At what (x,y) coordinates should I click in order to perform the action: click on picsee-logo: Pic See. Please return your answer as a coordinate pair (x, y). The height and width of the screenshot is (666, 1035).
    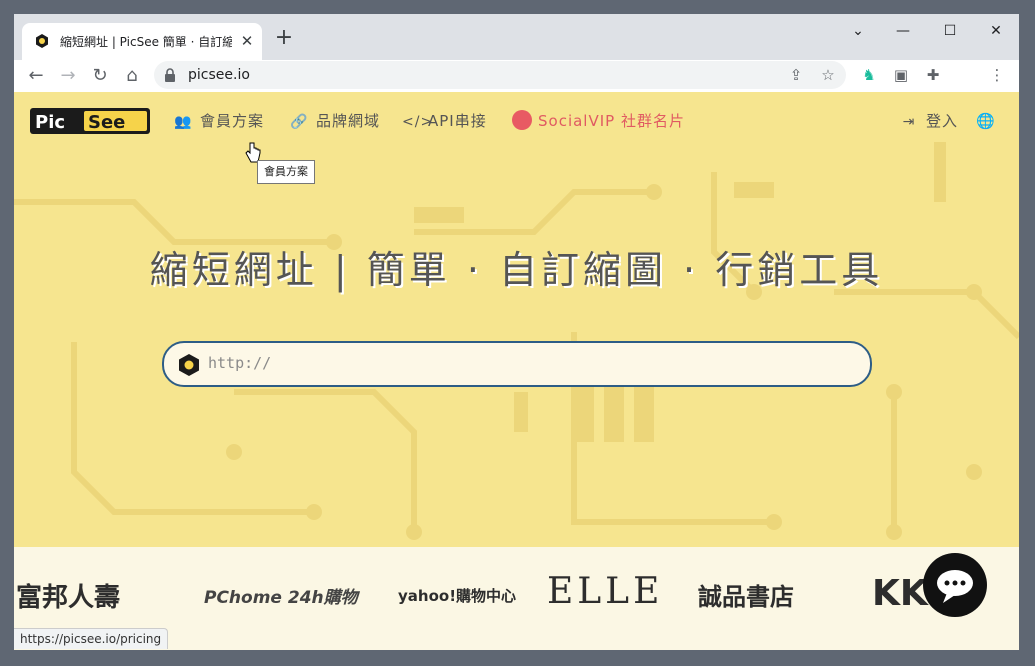
    Looking at the image, I should click on (90, 121).